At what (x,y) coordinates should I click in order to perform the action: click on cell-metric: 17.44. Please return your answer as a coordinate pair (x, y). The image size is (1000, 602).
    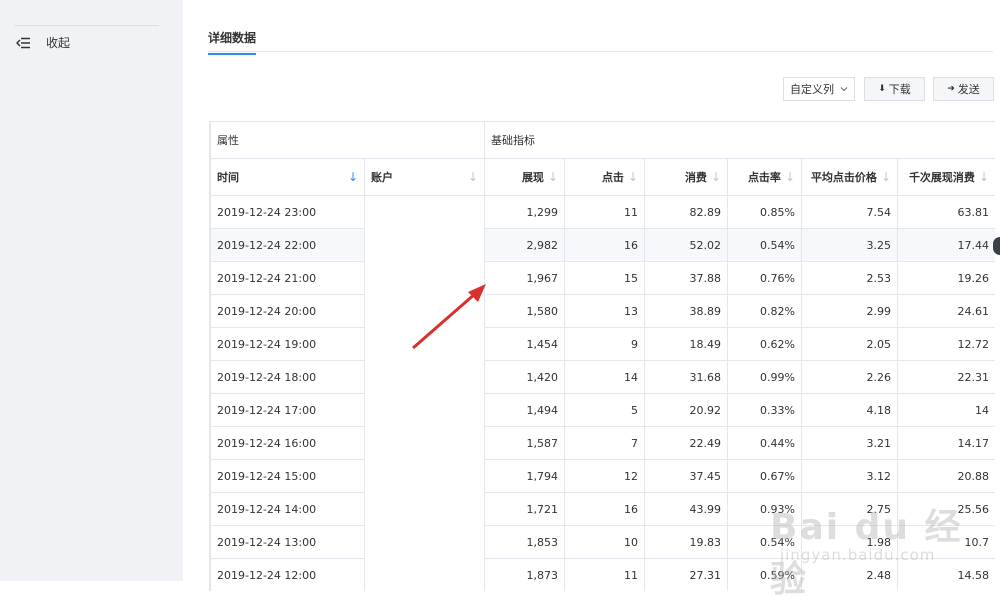
    Looking at the image, I should click on (946, 245).